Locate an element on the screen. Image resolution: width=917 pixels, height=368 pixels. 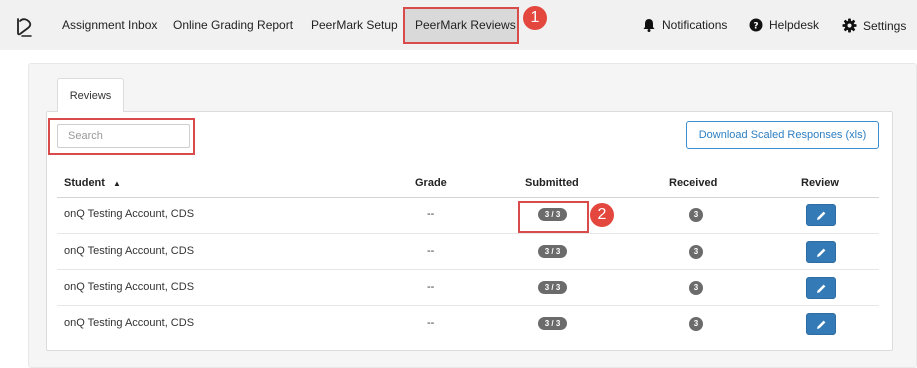
column-header-review: Review is located at coordinates (820, 183).